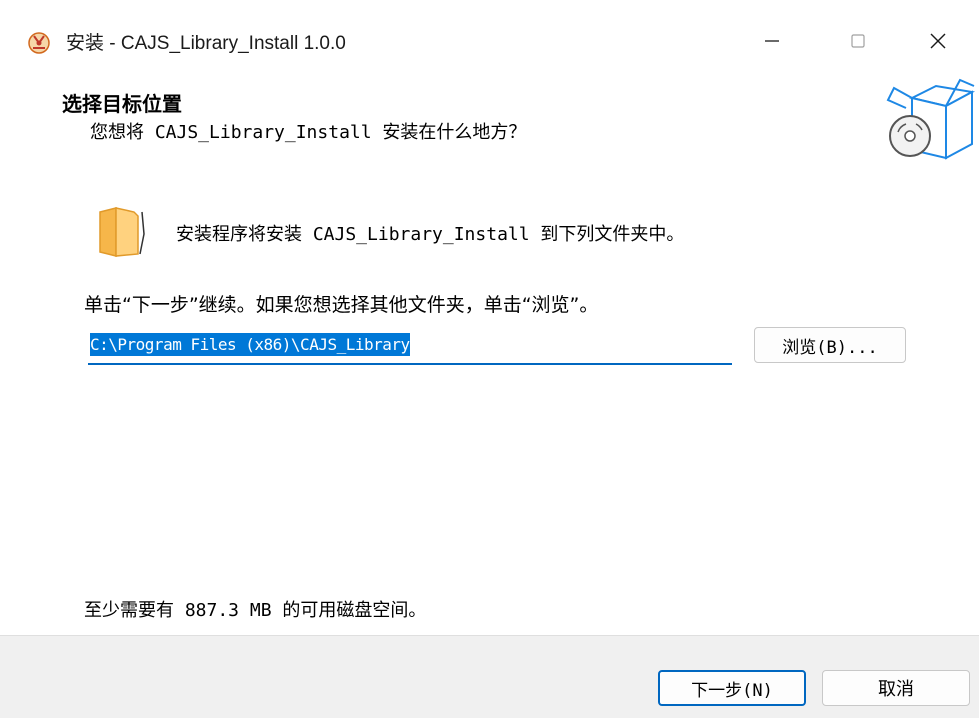 Image resolution: width=979 pixels, height=718 pixels. Describe the element at coordinates (39, 43) in the screenshot. I see `installer-app-icon` at that location.